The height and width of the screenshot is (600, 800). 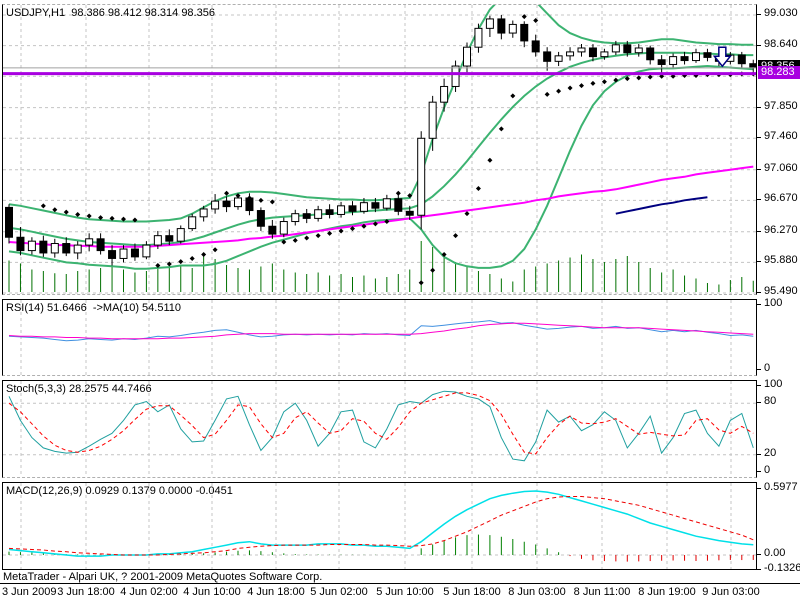 I want to click on macd-axis-label: 0.00, so click(x=775, y=552).